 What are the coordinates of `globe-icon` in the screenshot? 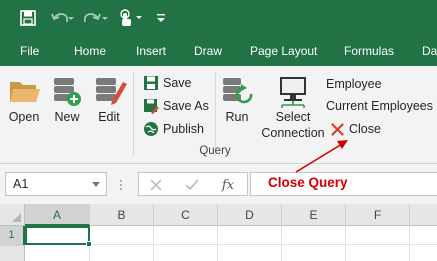 It's located at (151, 129).